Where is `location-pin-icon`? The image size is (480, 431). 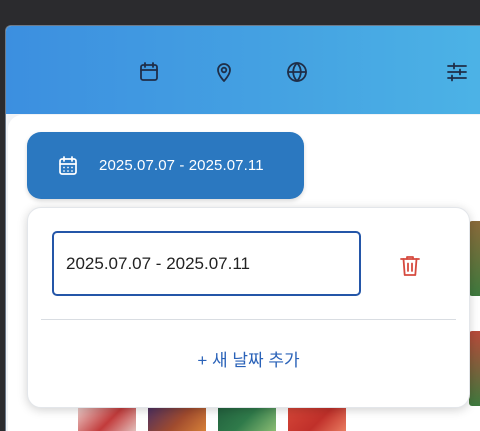
location-pin-icon is located at coordinates (224, 72).